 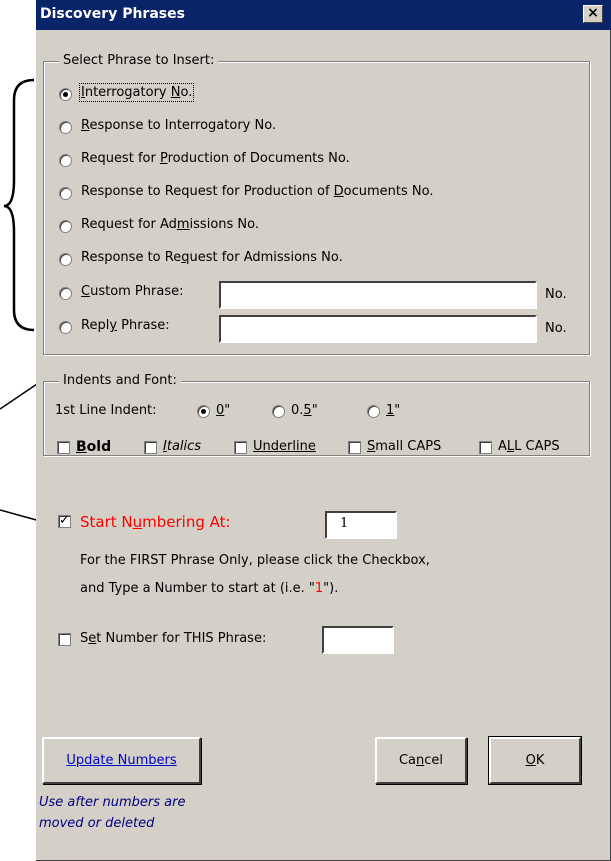 What do you see at coordinates (358, 640) in the screenshot?
I see `set-number-input` at bounding box center [358, 640].